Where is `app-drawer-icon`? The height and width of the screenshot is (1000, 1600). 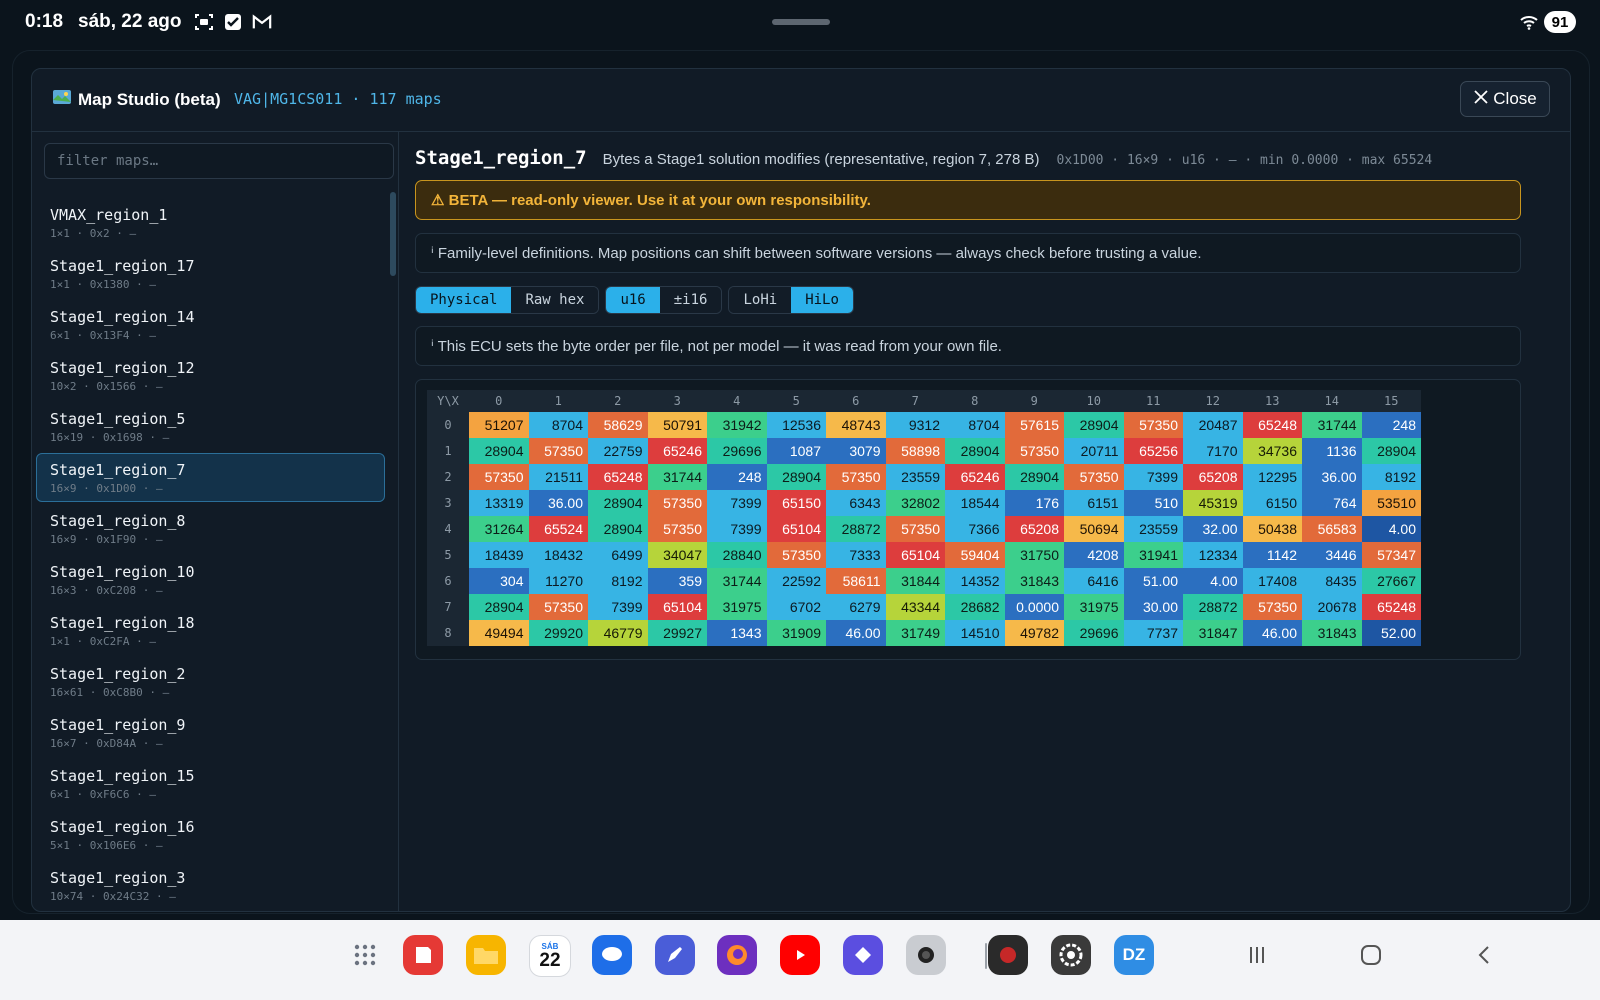
app-drawer-icon is located at coordinates (365, 955).